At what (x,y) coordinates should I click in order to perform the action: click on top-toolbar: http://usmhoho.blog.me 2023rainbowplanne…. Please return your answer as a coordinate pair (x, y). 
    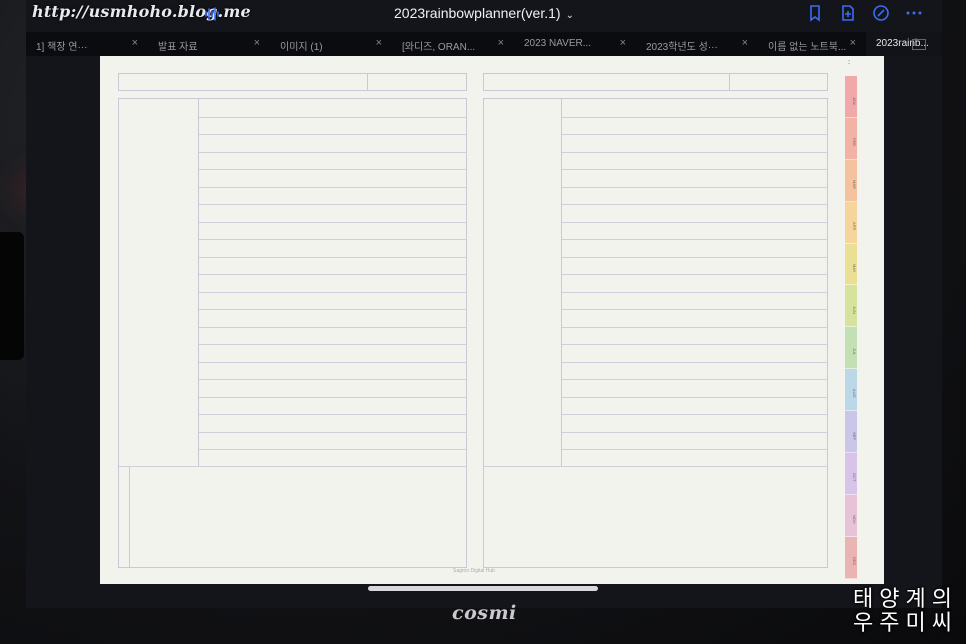
    Looking at the image, I should click on (484, 15).